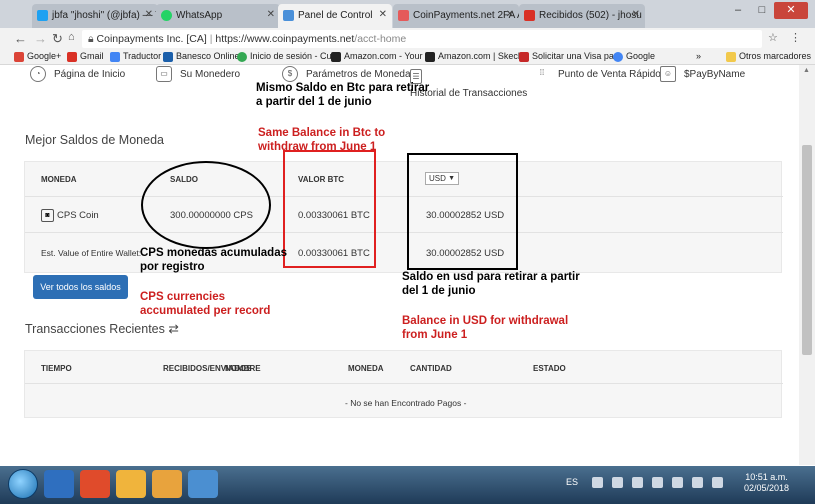  I want to click on nav-punto-de-venta: ⁞⁞ Punto de Venta Rápido, so click(600, 74).